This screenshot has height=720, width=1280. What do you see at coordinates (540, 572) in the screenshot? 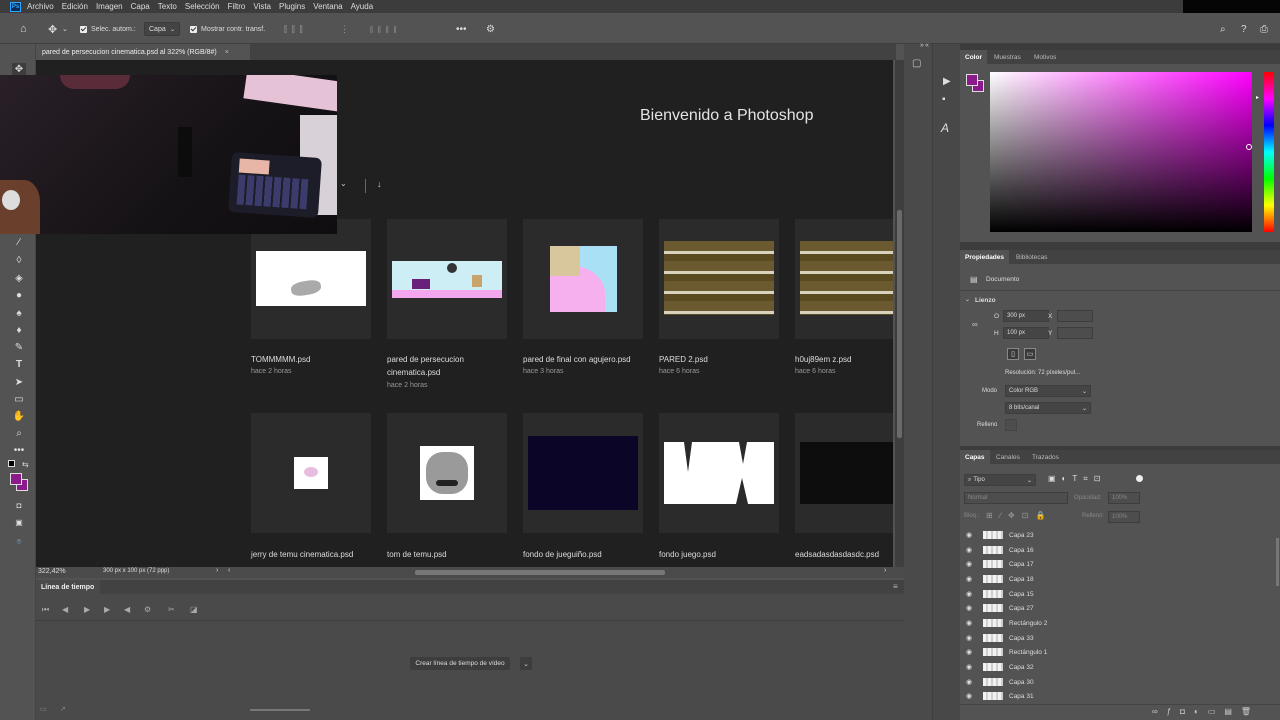
I see `horizontal-scrollbar` at bounding box center [540, 572].